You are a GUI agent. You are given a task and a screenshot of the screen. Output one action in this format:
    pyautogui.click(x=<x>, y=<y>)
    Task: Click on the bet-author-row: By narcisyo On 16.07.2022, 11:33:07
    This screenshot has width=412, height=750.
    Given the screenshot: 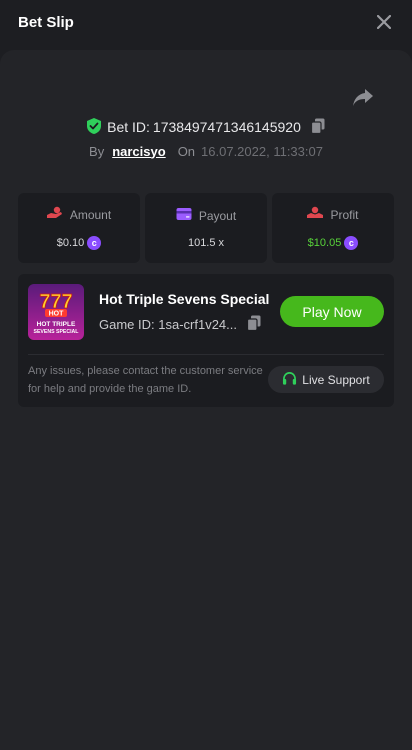 What is the action you would take?
    pyautogui.click(x=206, y=151)
    